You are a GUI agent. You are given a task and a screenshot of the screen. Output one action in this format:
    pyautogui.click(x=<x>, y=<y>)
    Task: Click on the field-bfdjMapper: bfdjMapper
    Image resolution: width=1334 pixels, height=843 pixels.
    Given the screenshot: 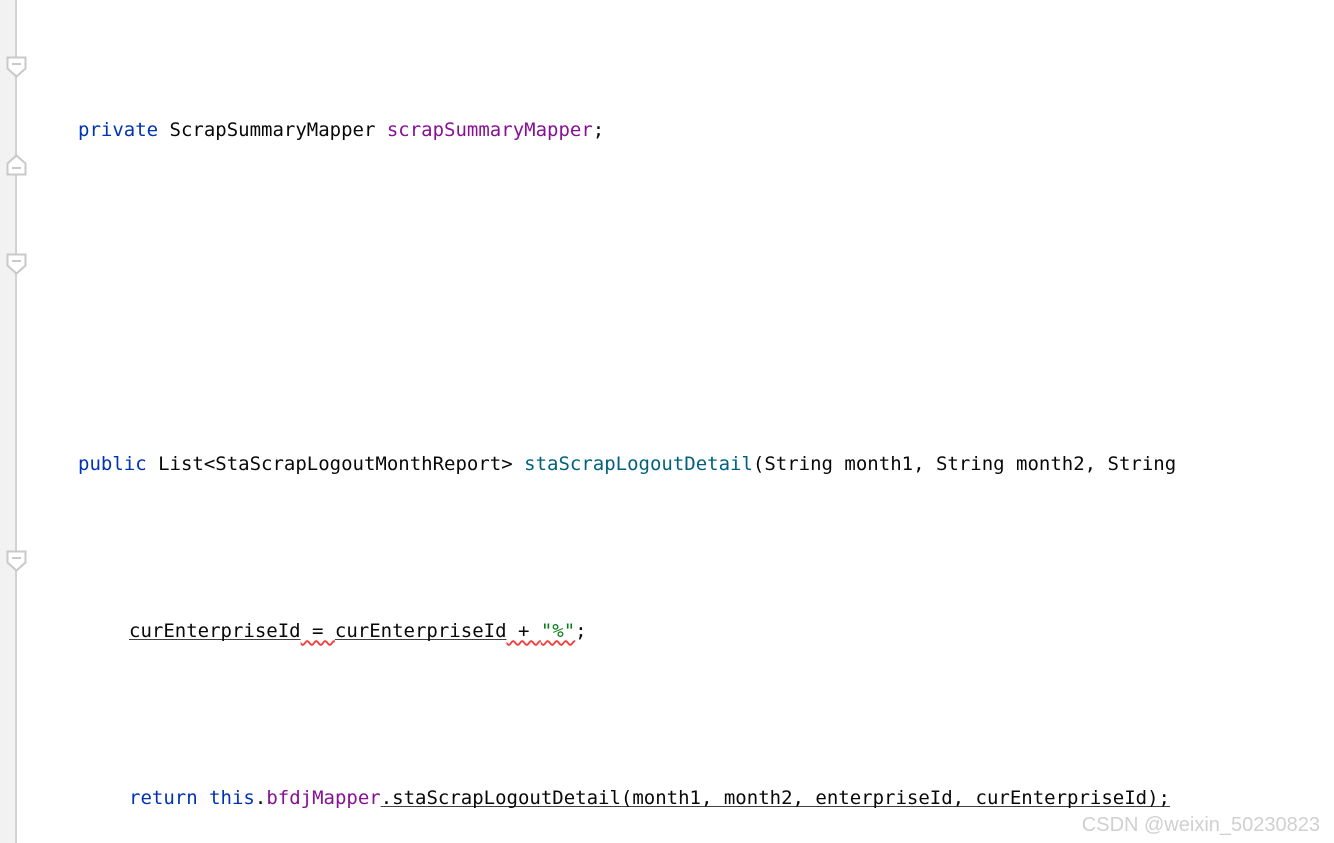 What is the action you would take?
    pyautogui.click(x=323, y=797)
    